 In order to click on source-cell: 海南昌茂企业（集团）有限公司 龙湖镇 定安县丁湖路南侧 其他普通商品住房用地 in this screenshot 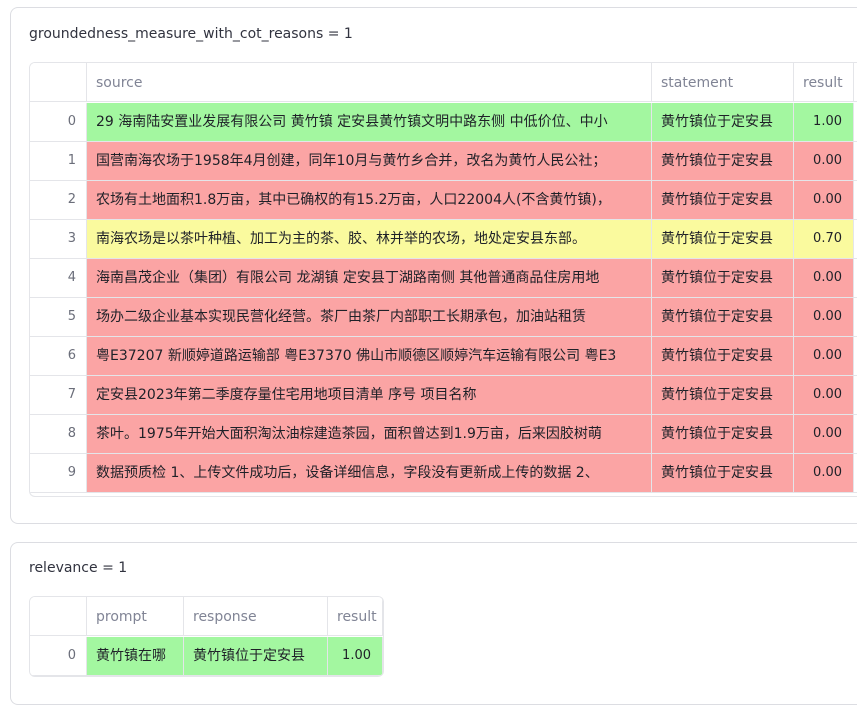, I will do `click(369, 278)`.